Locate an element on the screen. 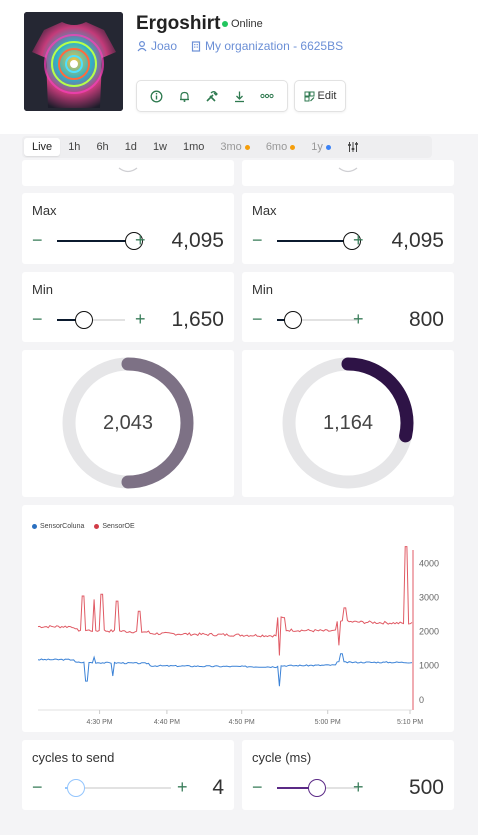 This screenshot has height=835, width=478. y-tick-label: 3000 is located at coordinates (429, 598).